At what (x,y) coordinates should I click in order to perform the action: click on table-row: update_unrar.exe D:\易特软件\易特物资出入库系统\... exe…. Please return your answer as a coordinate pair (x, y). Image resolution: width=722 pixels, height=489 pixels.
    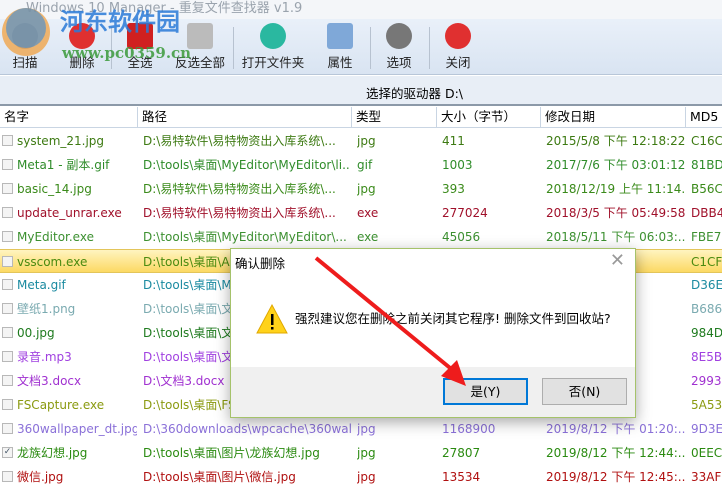
    Looking at the image, I should click on (361, 213).